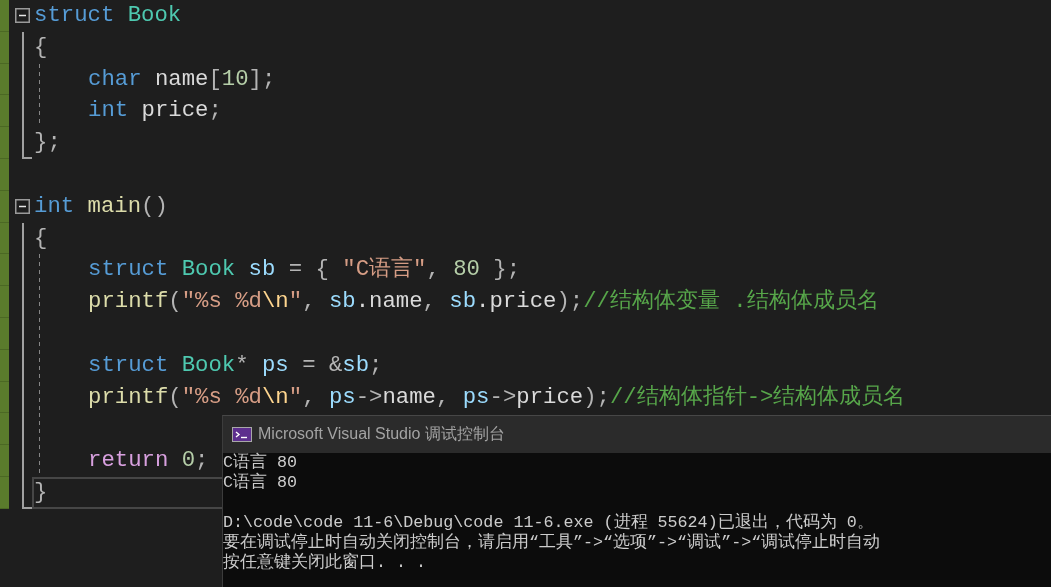 This screenshot has height=587, width=1051. I want to click on console-message: 要在调试停止时自动关闭控制台，请启用“工具”->“选项”->“调试”->“调试停止时自动, so click(552, 542).